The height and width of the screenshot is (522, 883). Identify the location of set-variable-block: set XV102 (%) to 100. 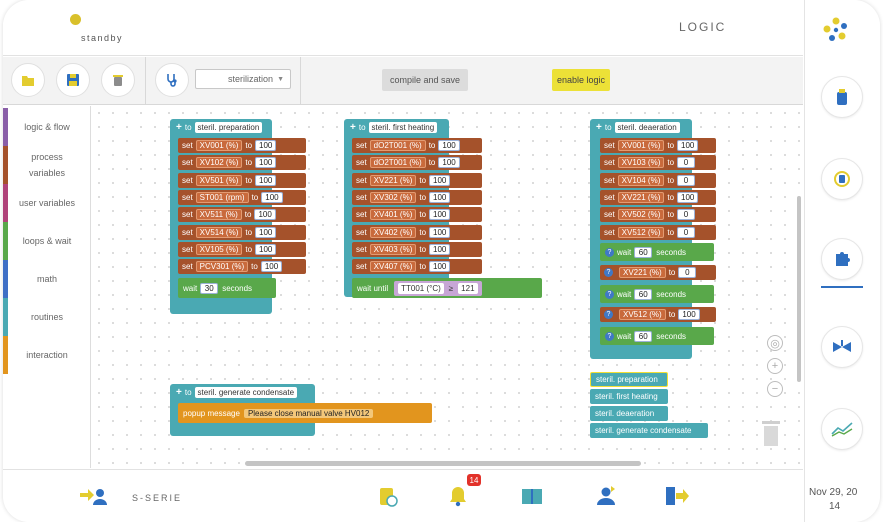
(242, 163).